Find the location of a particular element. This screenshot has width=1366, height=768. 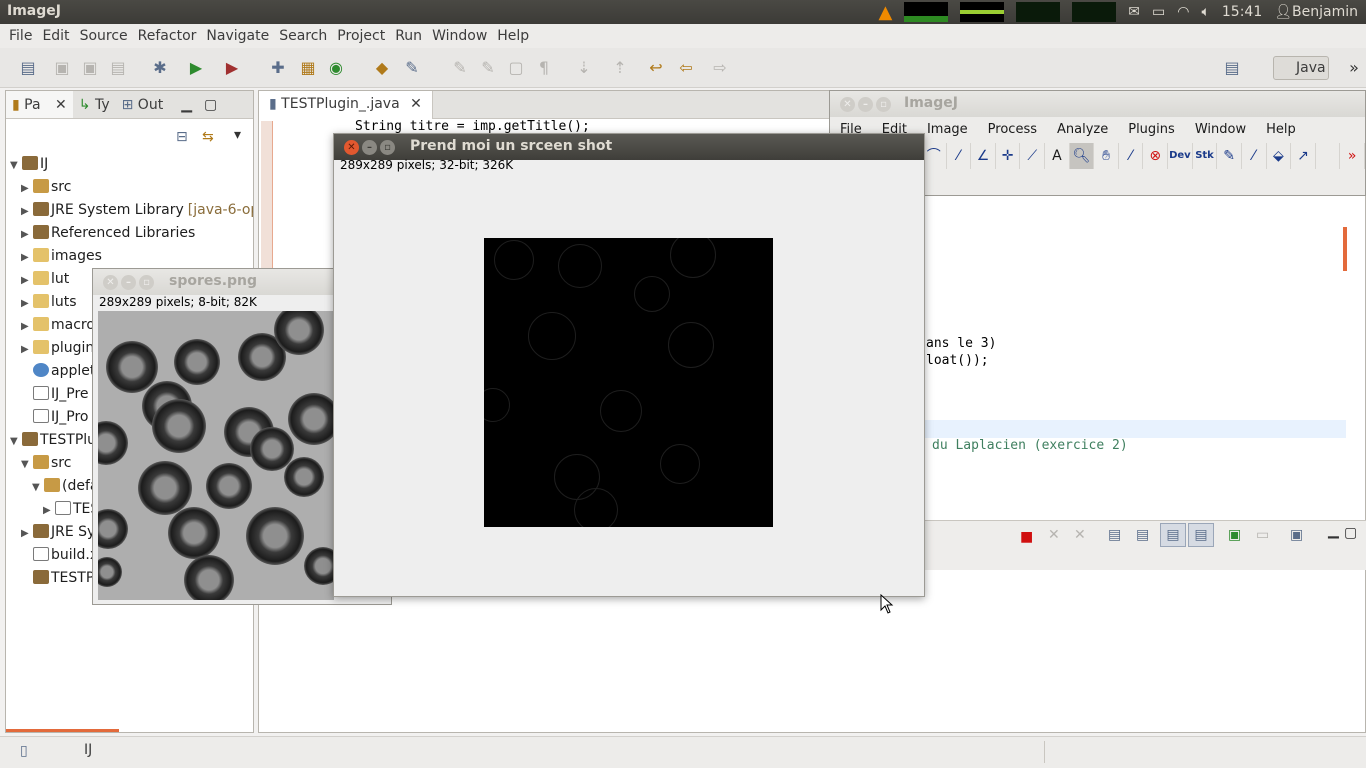

tree-item: ▶ images is located at coordinates (61, 256).